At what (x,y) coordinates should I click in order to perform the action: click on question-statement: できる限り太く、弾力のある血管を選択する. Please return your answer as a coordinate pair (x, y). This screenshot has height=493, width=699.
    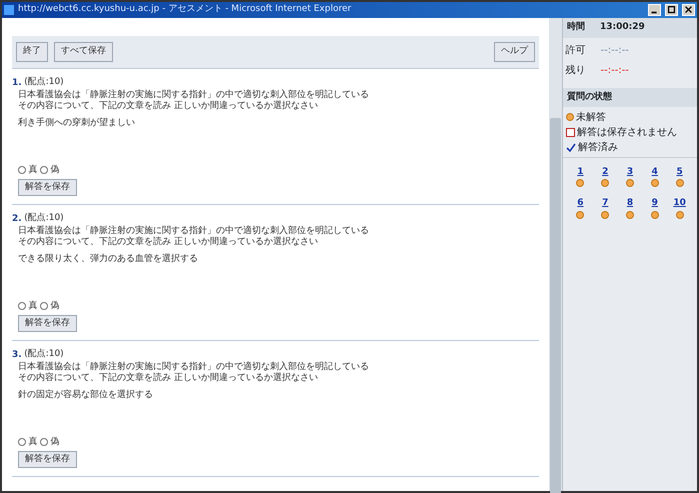
    Looking at the image, I should click on (108, 259).